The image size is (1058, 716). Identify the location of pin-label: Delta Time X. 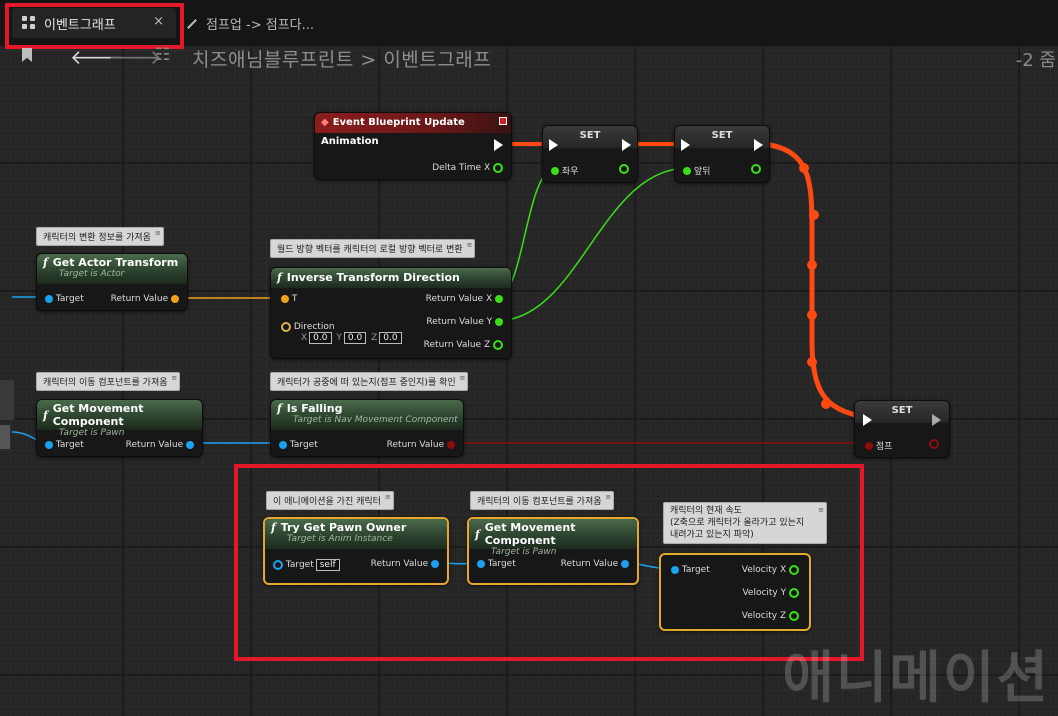
(461, 168).